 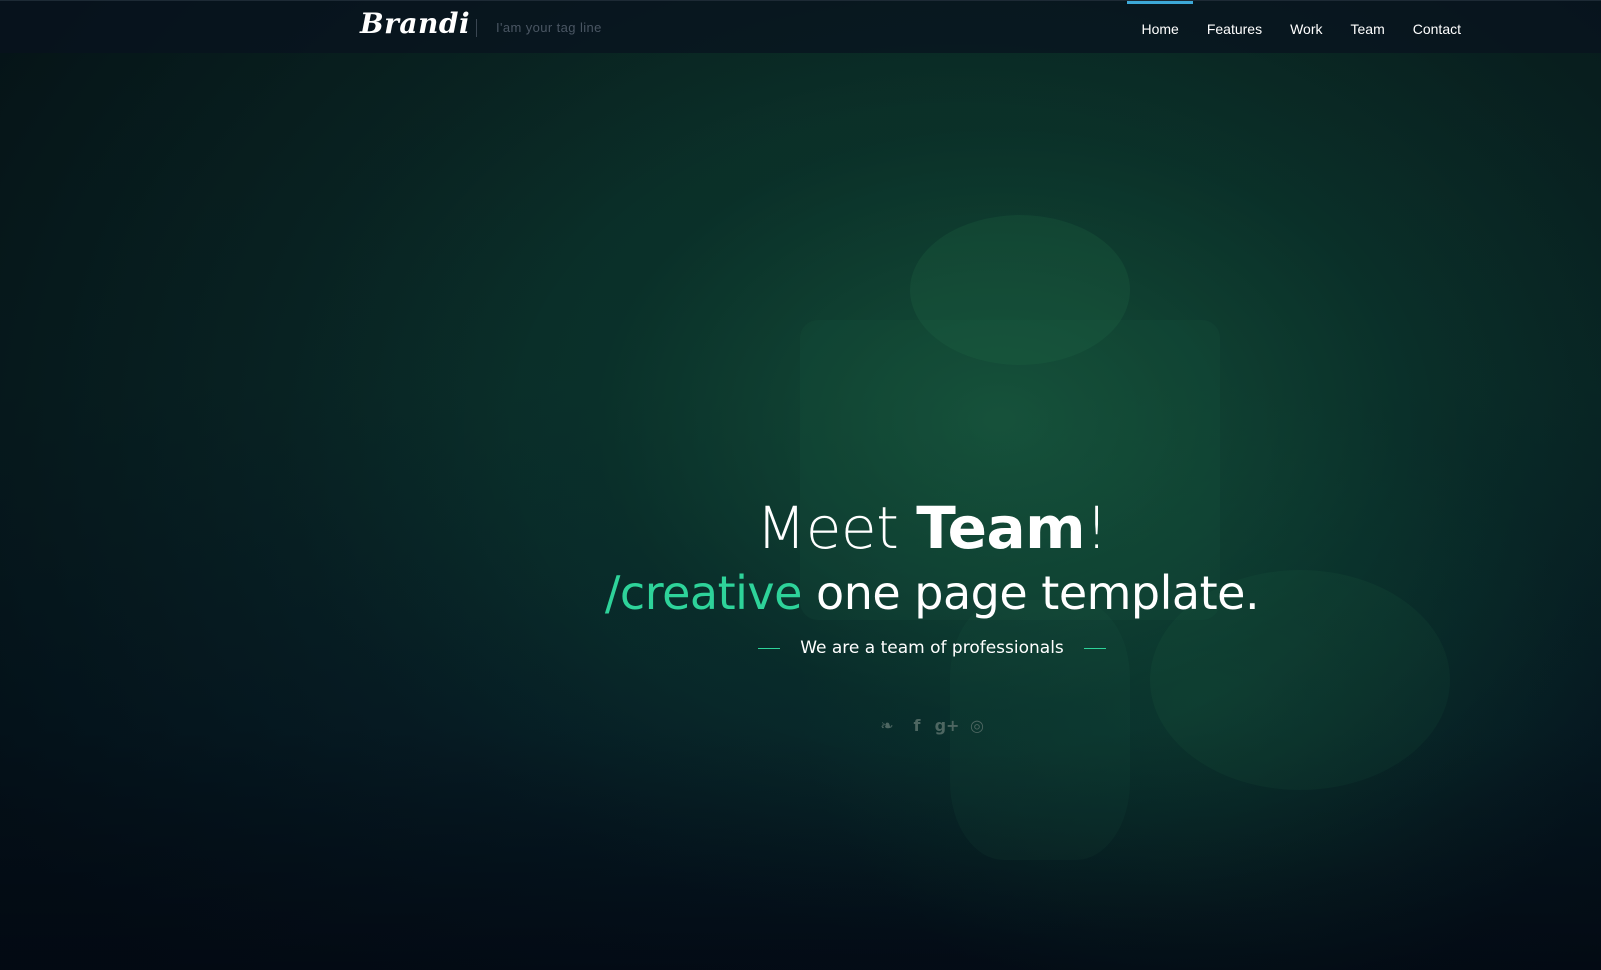 What do you see at coordinates (476, 28) in the screenshot?
I see `brand-separator` at bounding box center [476, 28].